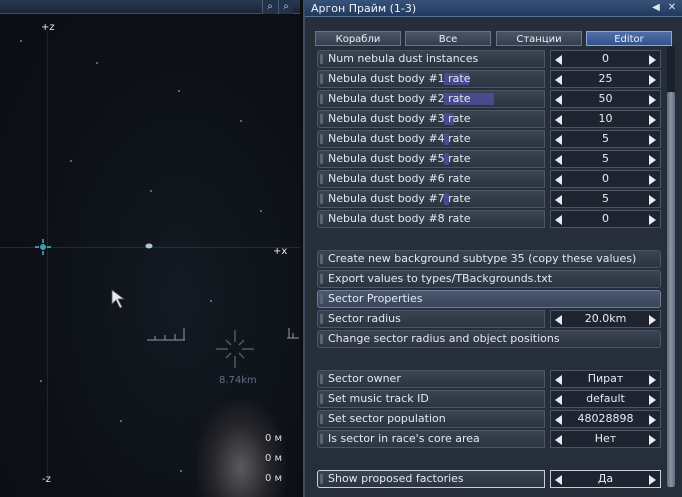 This screenshot has height=497, width=682. Describe the element at coordinates (274, 458) in the screenshot. I see `range-value-2: 0 м` at that location.